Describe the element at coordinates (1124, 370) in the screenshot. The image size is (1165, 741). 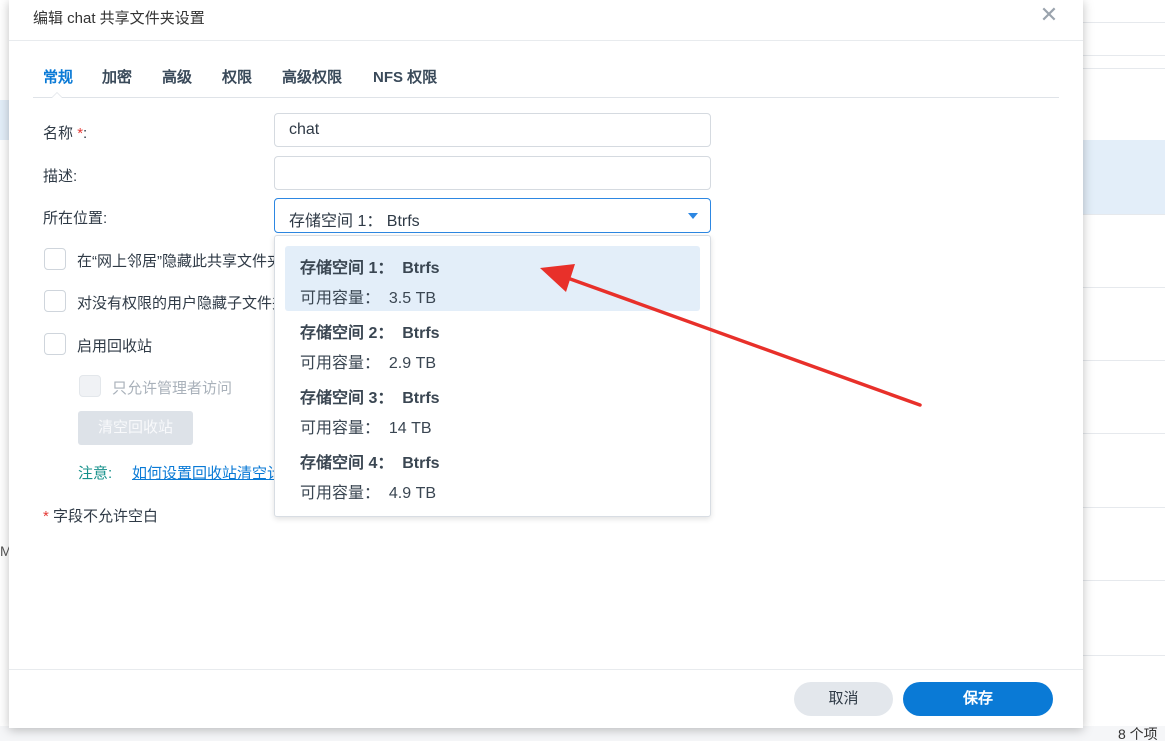
I see `background-file-list` at that location.